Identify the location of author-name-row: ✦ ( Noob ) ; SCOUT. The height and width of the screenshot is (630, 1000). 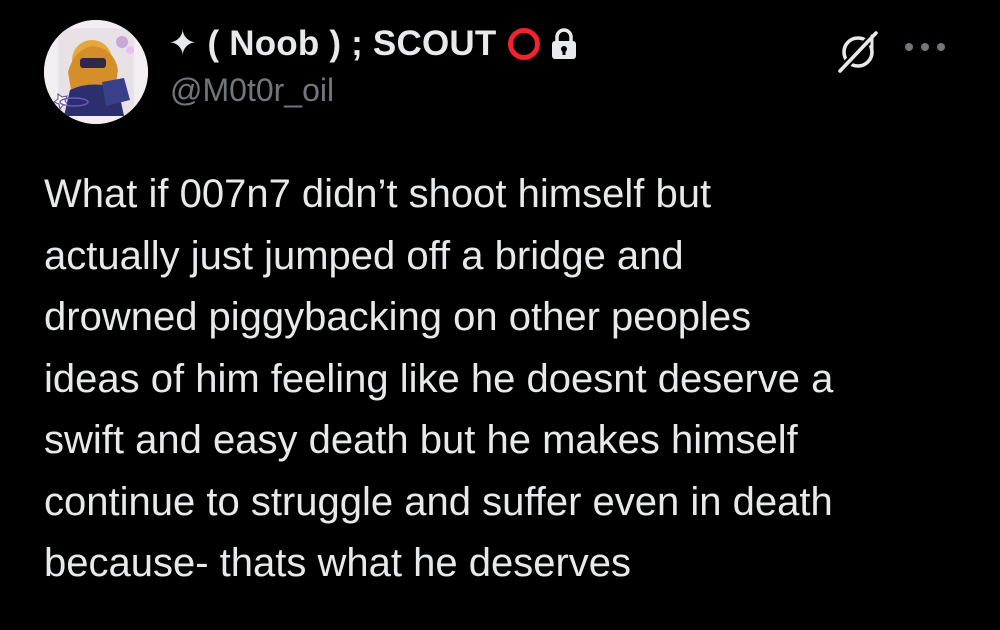
(373, 44).